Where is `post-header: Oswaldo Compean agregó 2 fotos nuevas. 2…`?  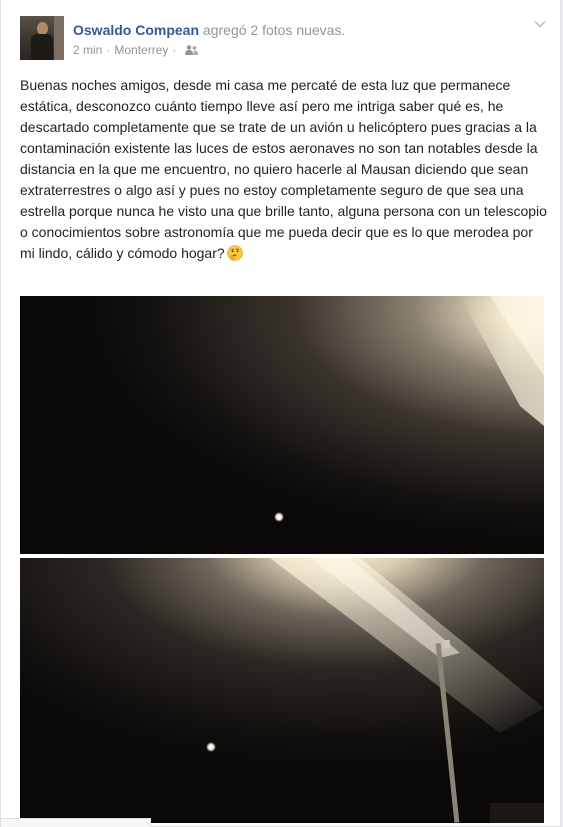
post-header: Oswaldo Compean agregó 2 fotos nuevas. 2… is located at coordinates (285, 40).